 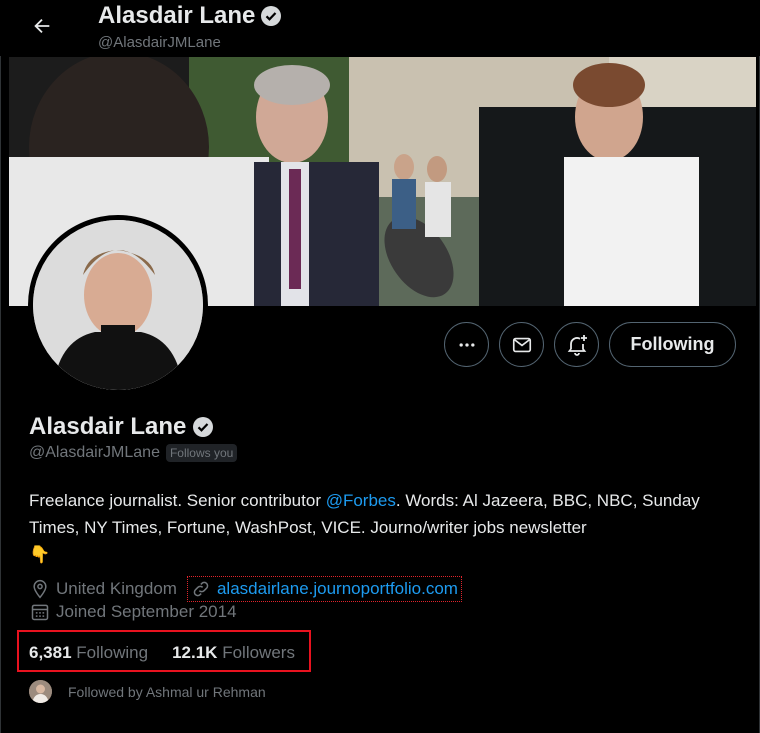 I want to click on followers-label: Followers, so click(x=258, y=652).